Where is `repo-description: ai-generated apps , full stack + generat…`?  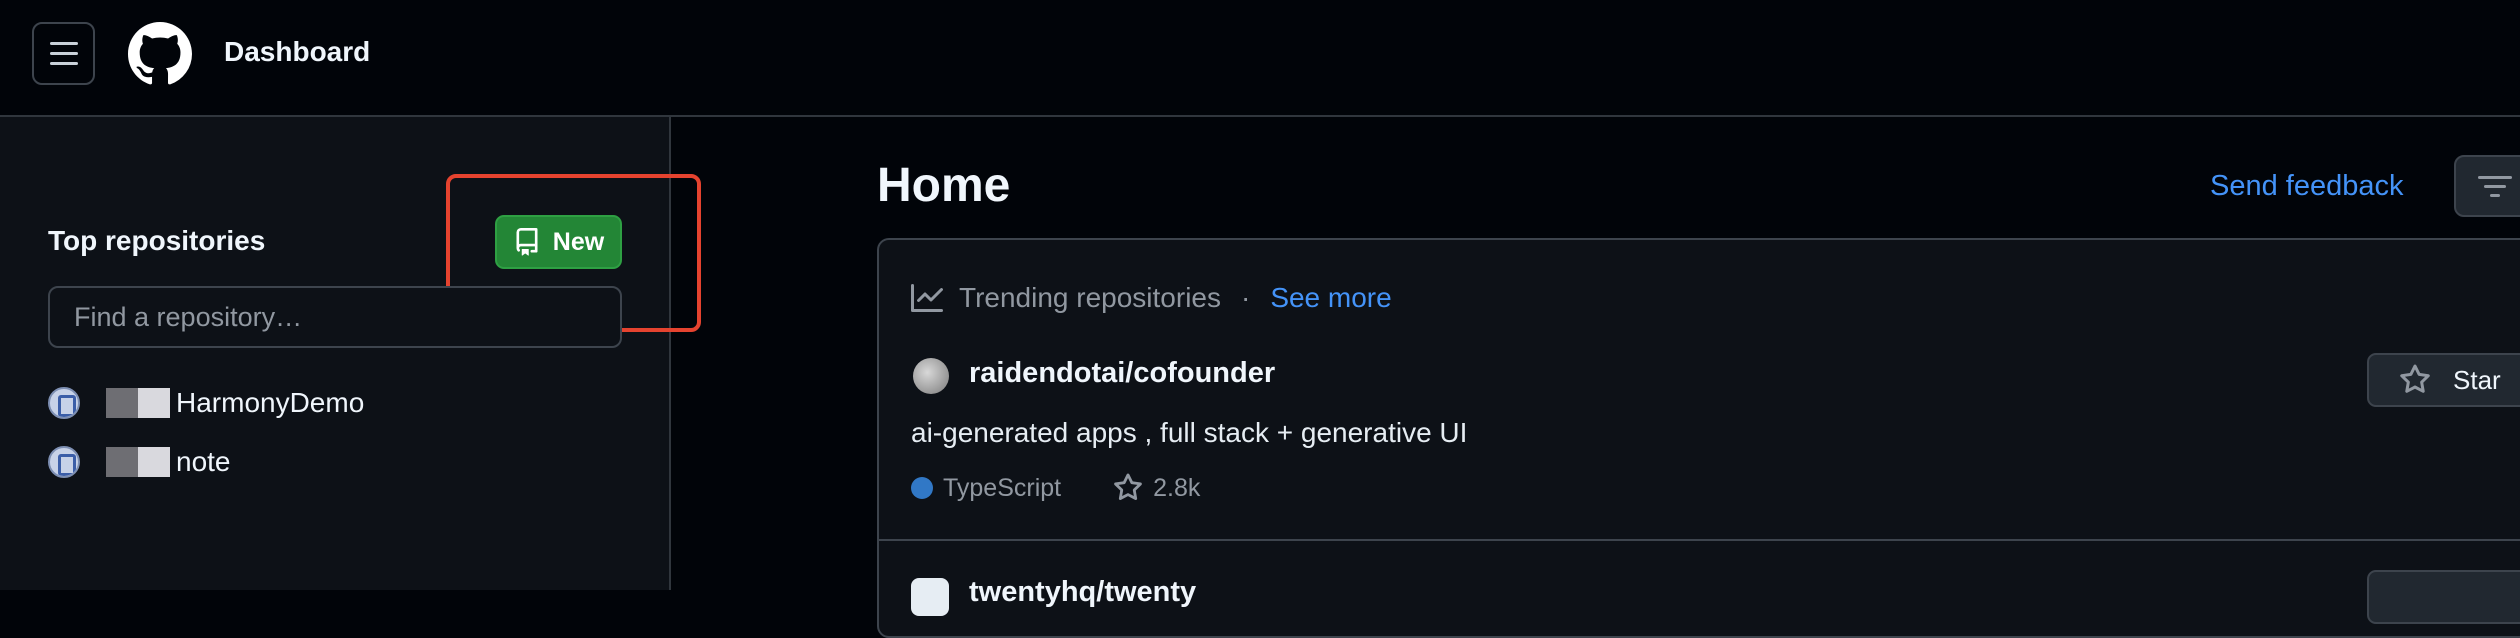
repo-description: ai-generated apps , full stack + generat… is located at coordinates (1189, 432).